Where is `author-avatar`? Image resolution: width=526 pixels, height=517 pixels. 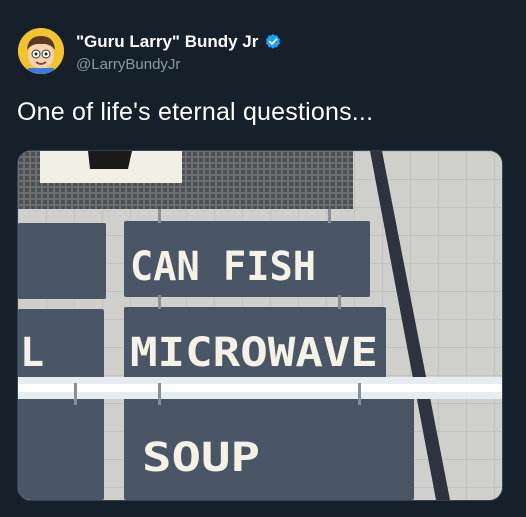
author-avatar is located at coordinates (41, 51).